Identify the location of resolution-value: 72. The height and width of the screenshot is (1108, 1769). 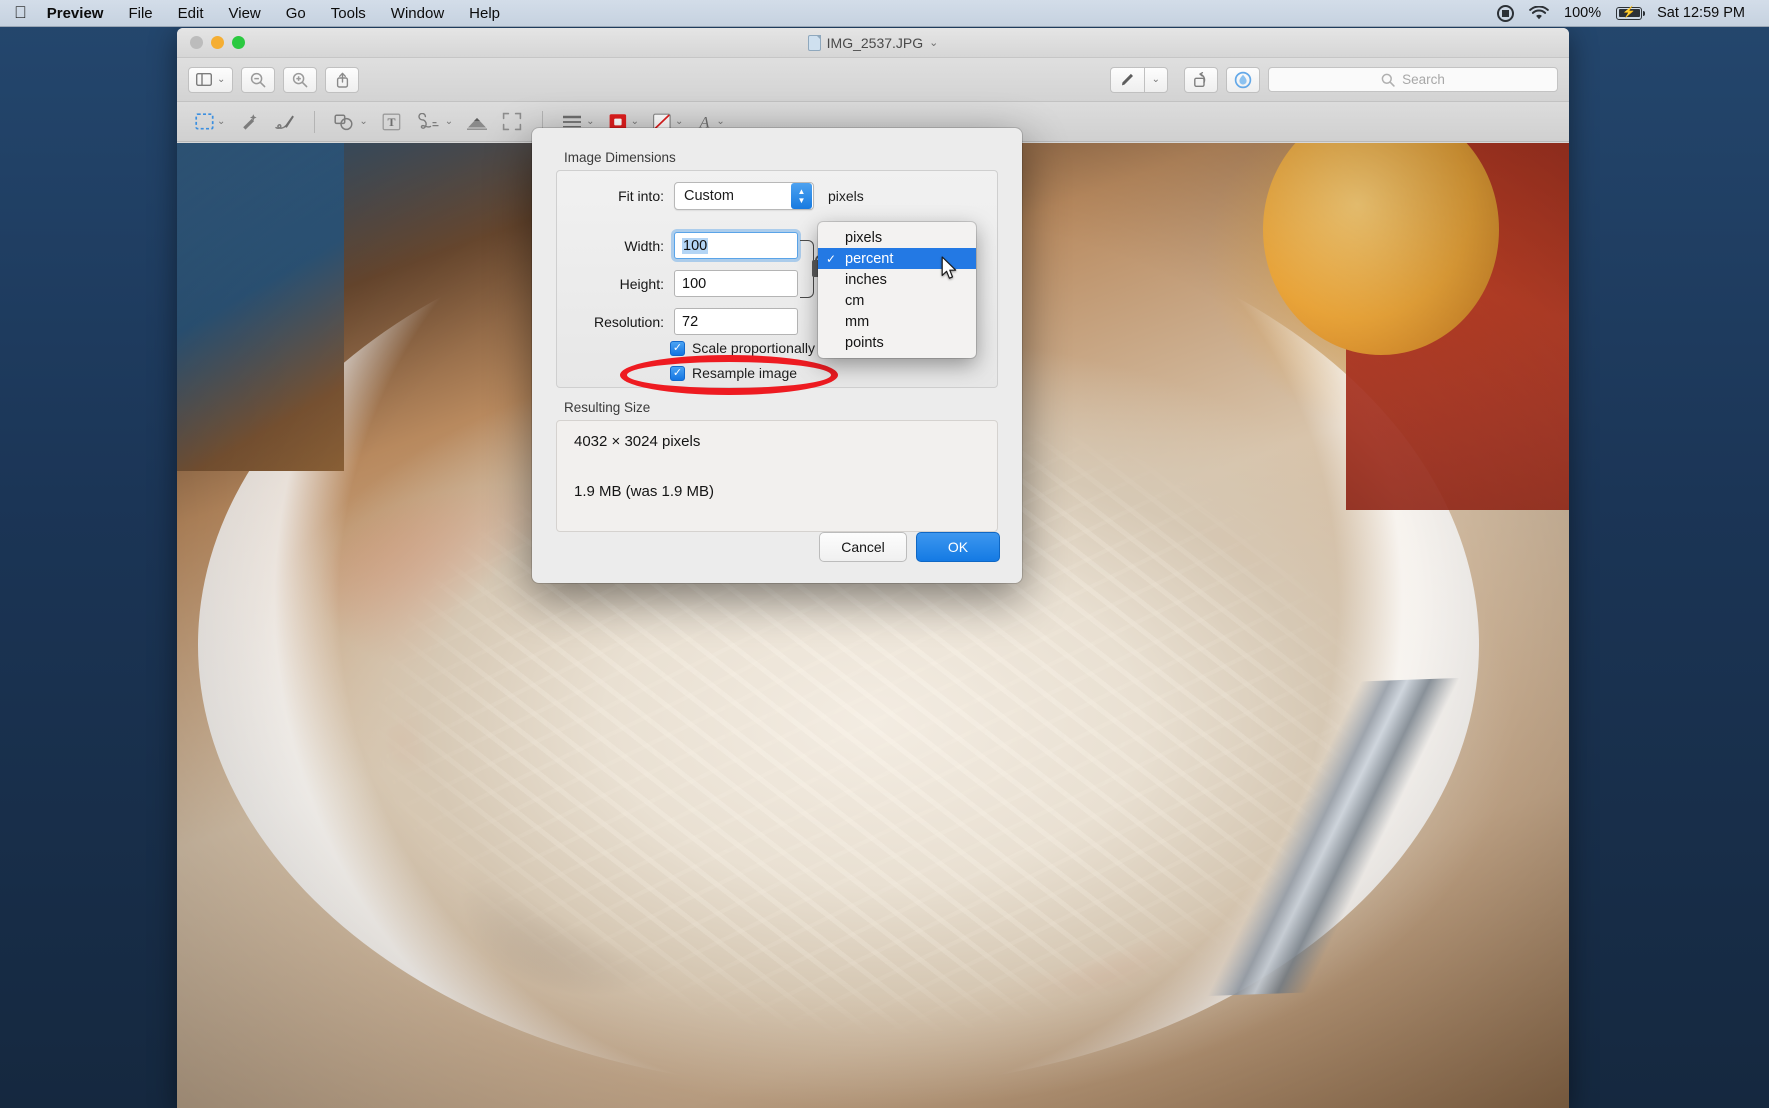
(690, 321).